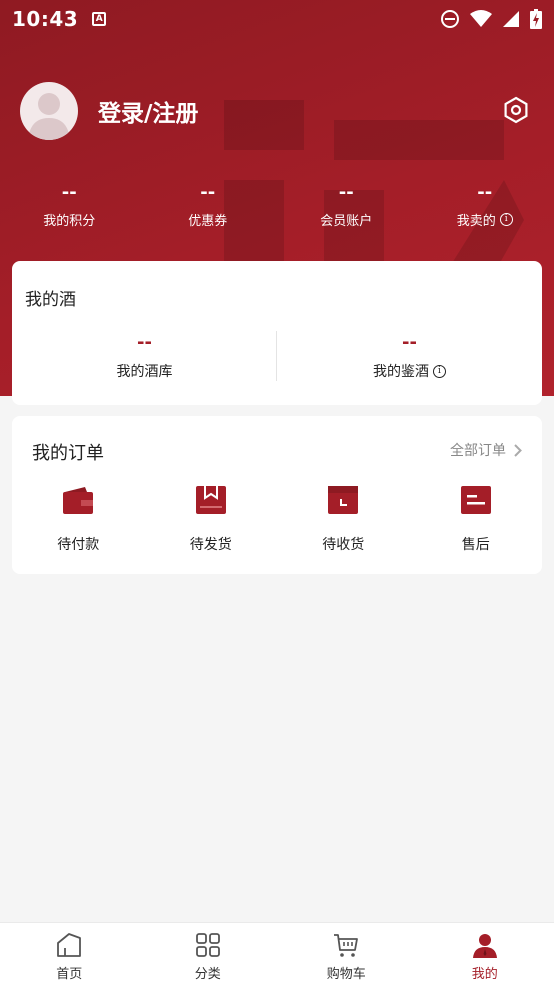  Describe the element at coordinates (208, 221) in the screenshot. I see `stat-label: 优惠券` at that location.